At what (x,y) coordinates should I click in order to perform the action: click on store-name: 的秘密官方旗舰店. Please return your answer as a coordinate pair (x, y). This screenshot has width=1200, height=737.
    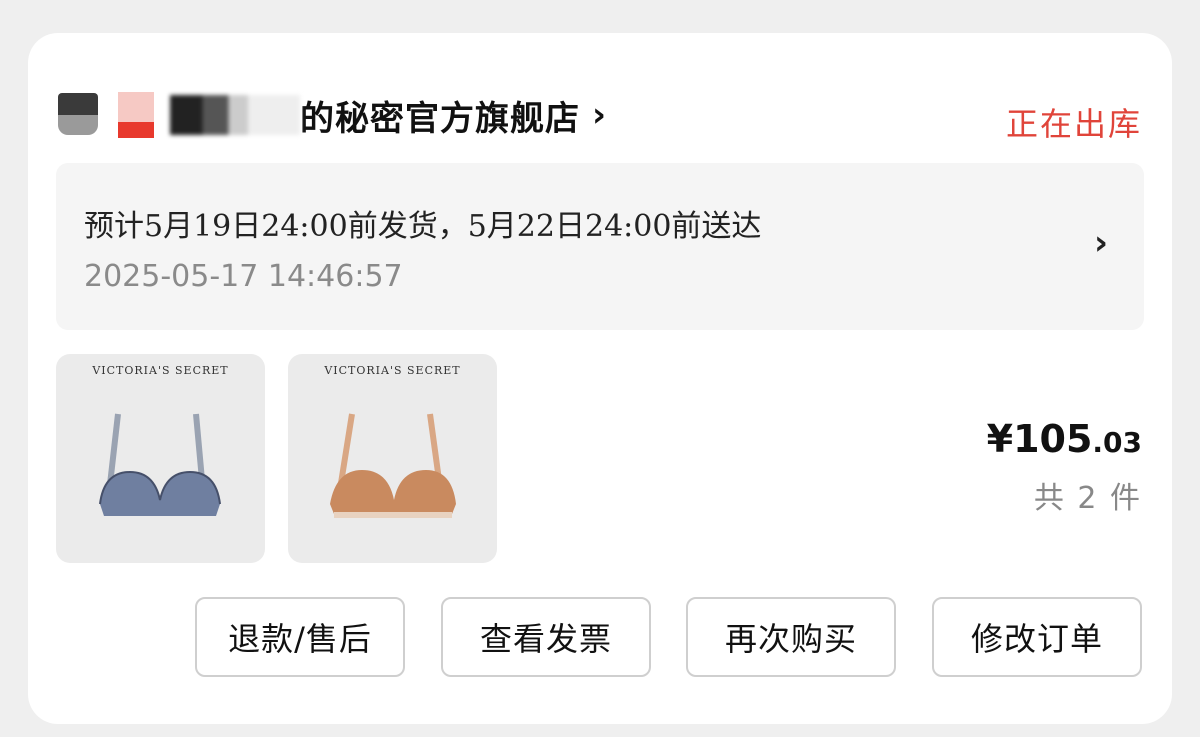
    Looking at the image, I should click on (440, 115).